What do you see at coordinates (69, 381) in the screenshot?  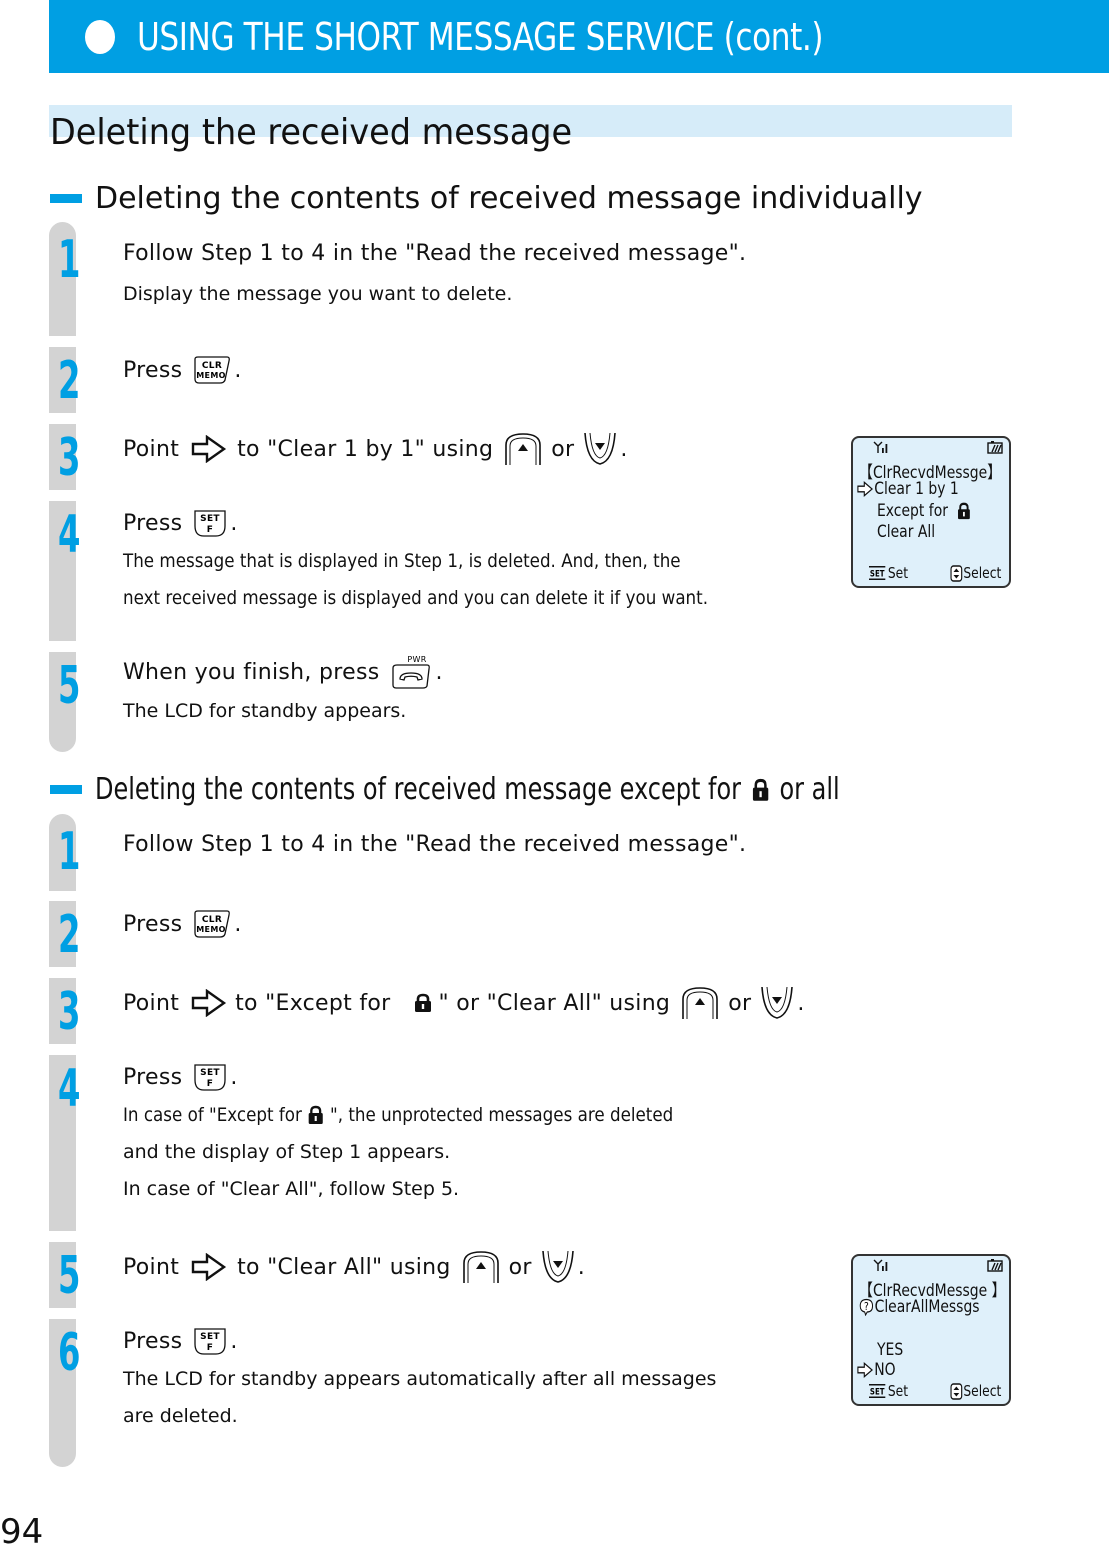 I see `step-number: 2` at bounding box center [69, 381].